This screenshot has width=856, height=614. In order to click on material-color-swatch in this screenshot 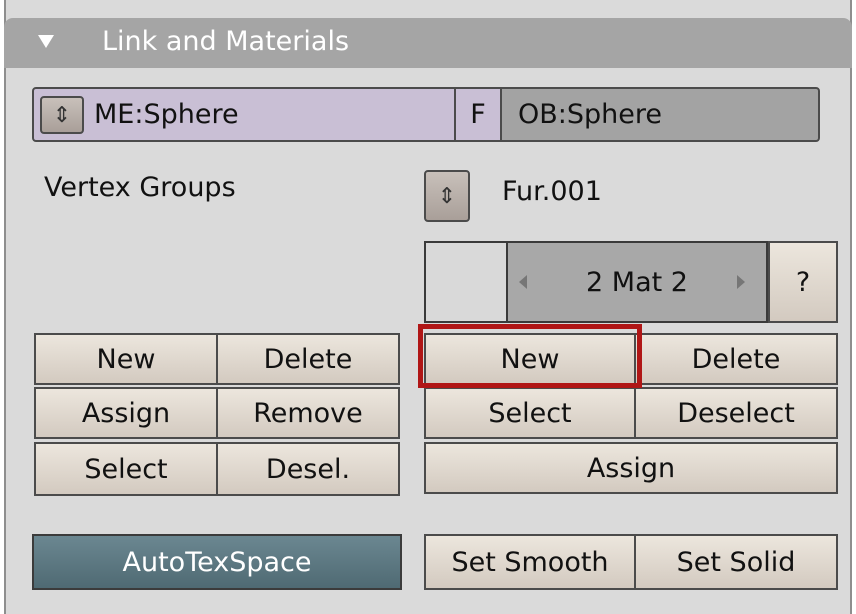, I will do `click(465, 282)`.